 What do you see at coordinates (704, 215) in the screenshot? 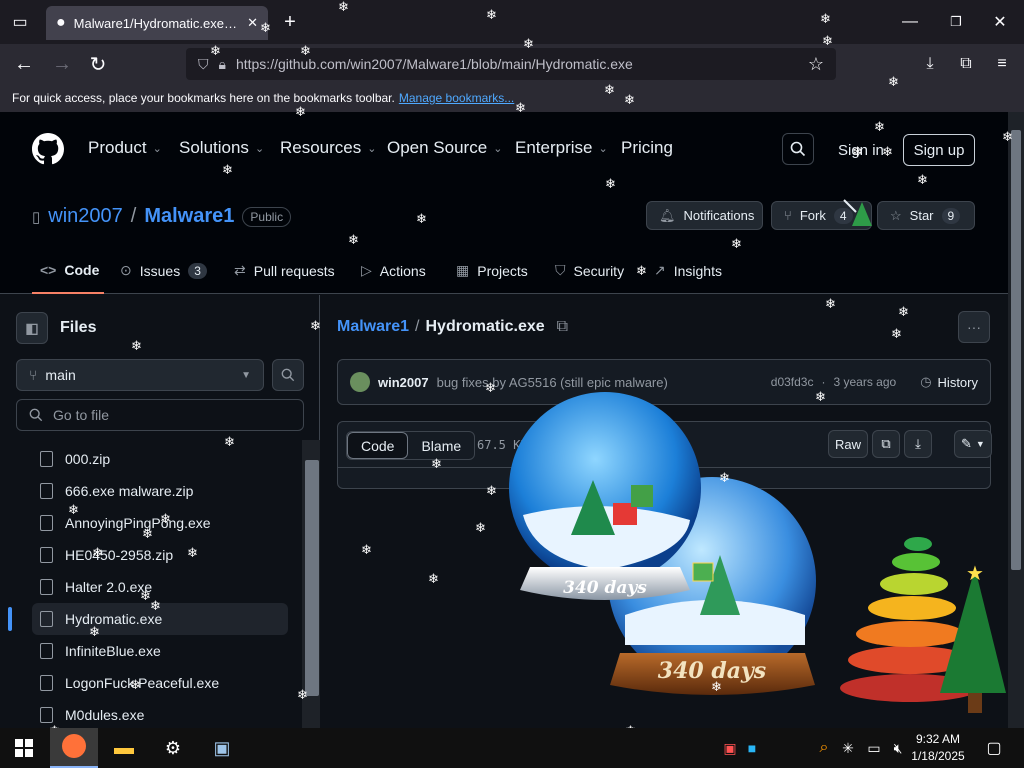
I see `notifications-button: 🔔︎ Notifications` at bounding box center [704, 215].